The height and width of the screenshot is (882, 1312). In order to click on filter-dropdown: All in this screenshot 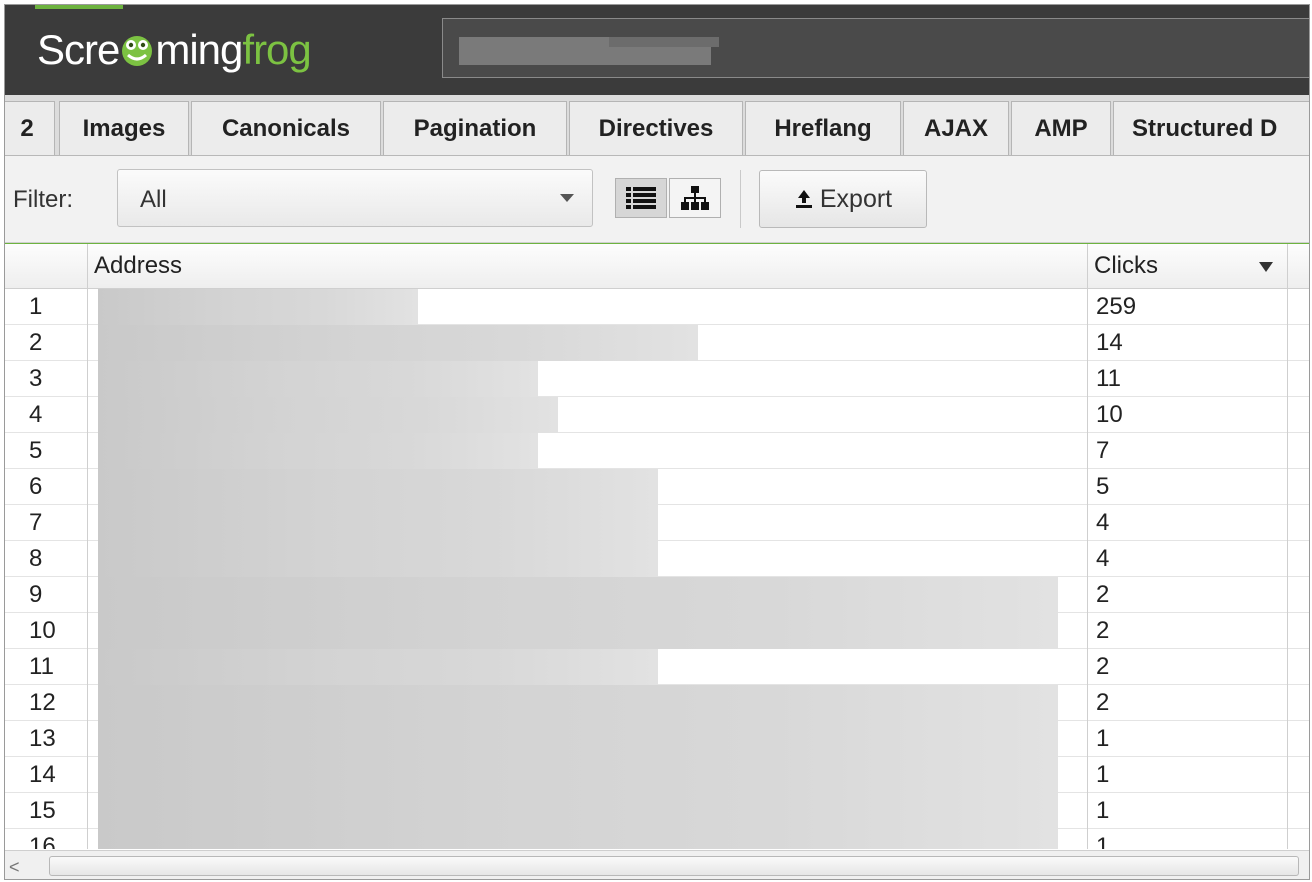, I will do `click(355, 198)`.